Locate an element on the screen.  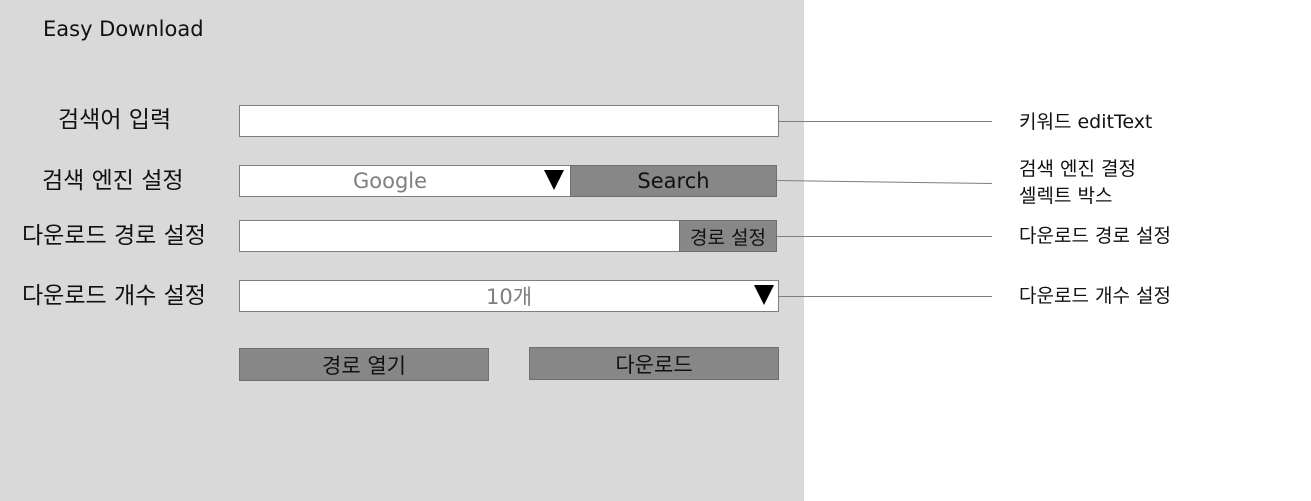
path-input is located at coordinates (459, 236).